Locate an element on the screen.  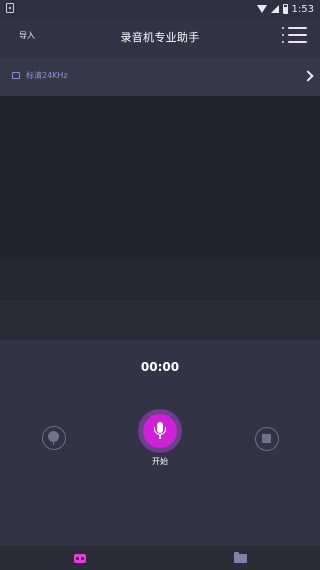
record-tab-icon is located at coordinates (80, 558).